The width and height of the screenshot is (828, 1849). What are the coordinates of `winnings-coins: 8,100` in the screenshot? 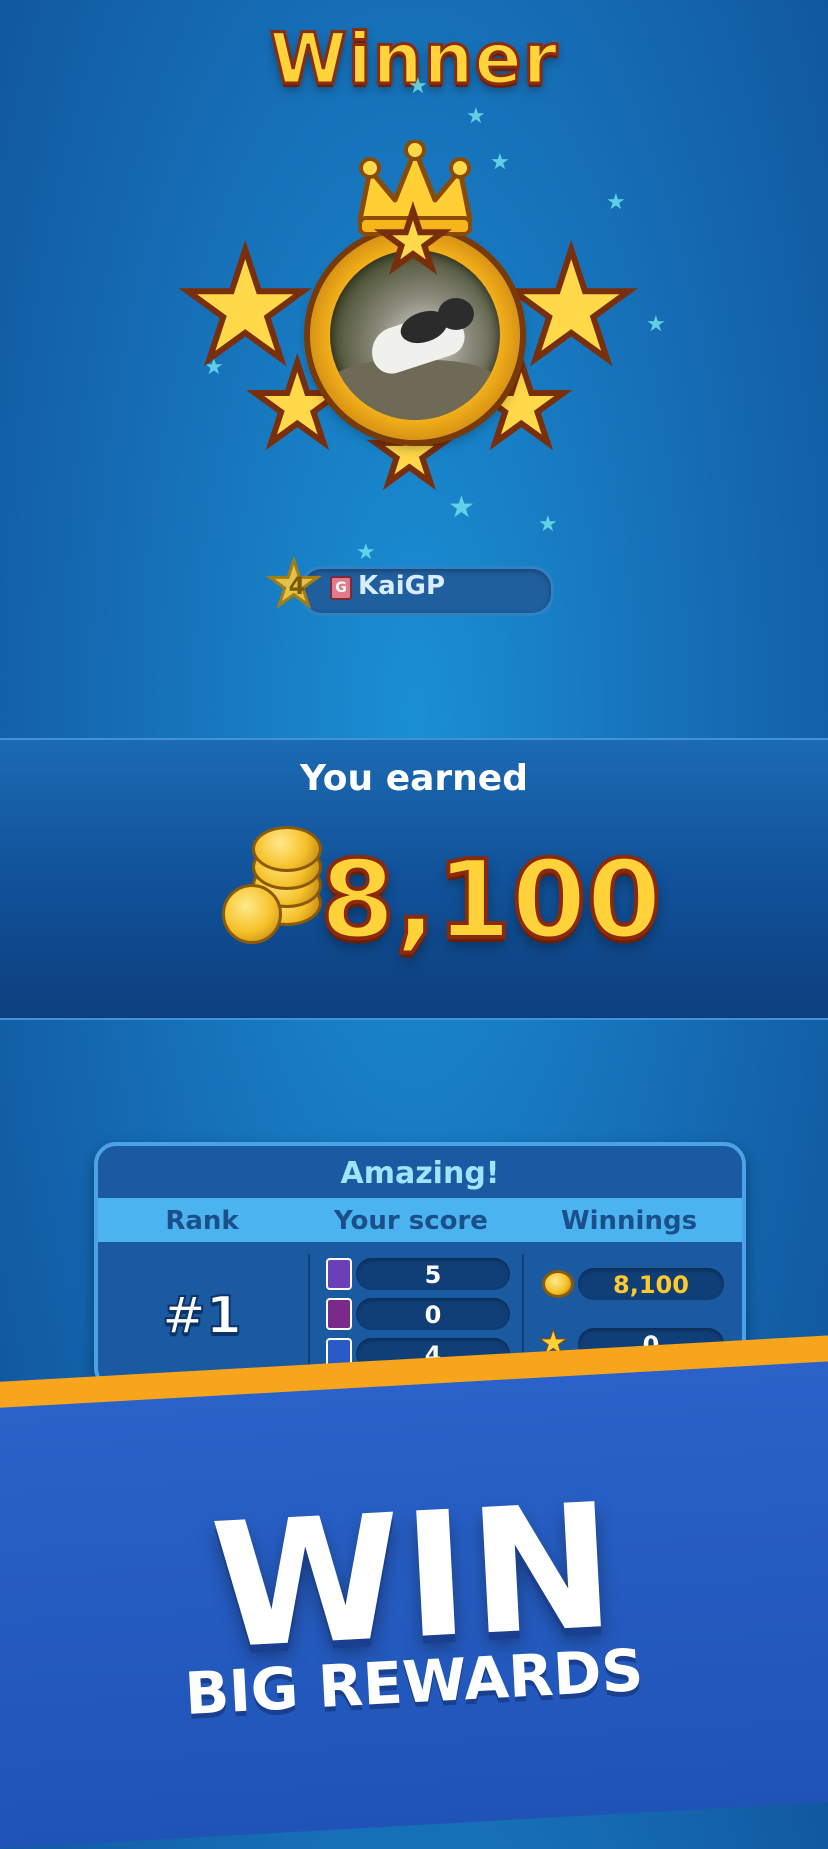 It's located at (651, 1285).